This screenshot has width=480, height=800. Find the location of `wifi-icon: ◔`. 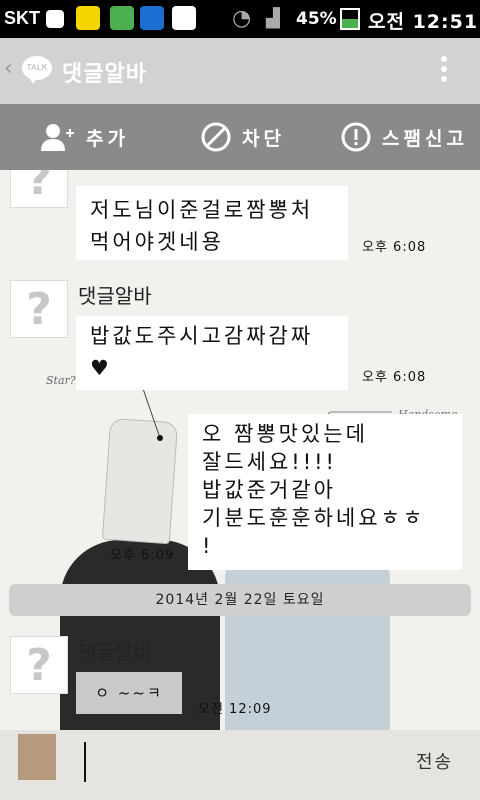

wifi-icon: ◔ is located at coordinates (242, 18).